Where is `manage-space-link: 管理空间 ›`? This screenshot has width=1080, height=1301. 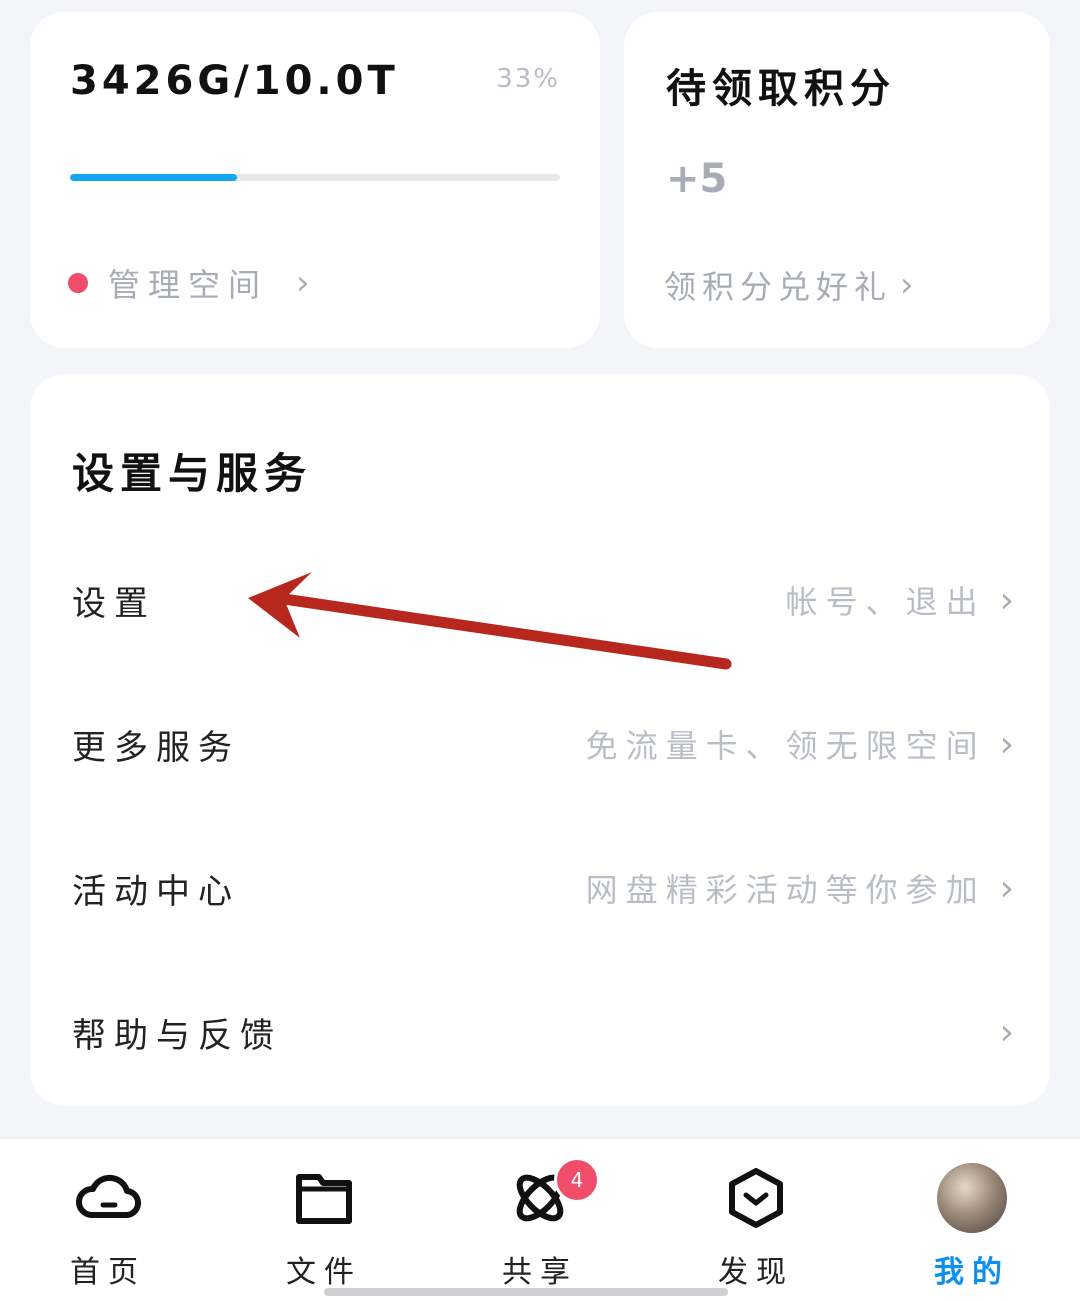
manage-space-link: 管理空间 › is located at coordinates (189, 283).